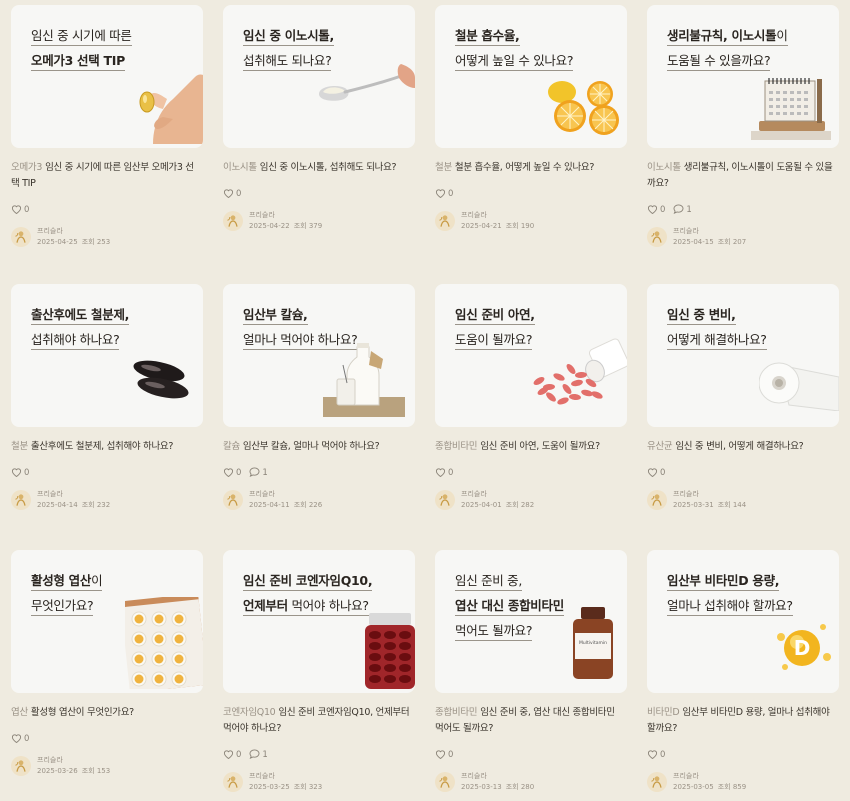  Describe the element at coordinates (107, 621) in the screenshot. I see `article-thumbnail: 활성형 엽산이 무엇인가요?` at that location.